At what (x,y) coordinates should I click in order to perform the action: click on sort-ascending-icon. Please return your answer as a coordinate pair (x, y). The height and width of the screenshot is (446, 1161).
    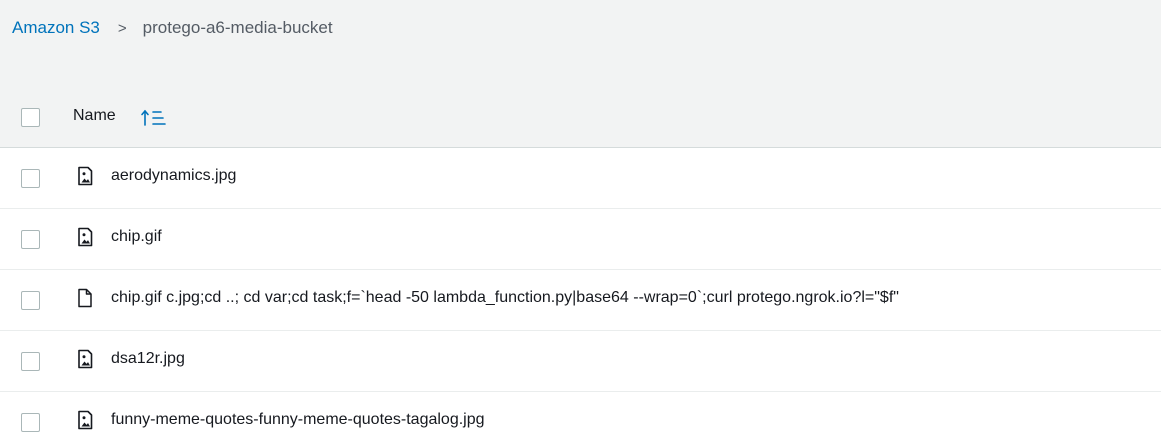
    Looking at the image, I should click on (158, 118).